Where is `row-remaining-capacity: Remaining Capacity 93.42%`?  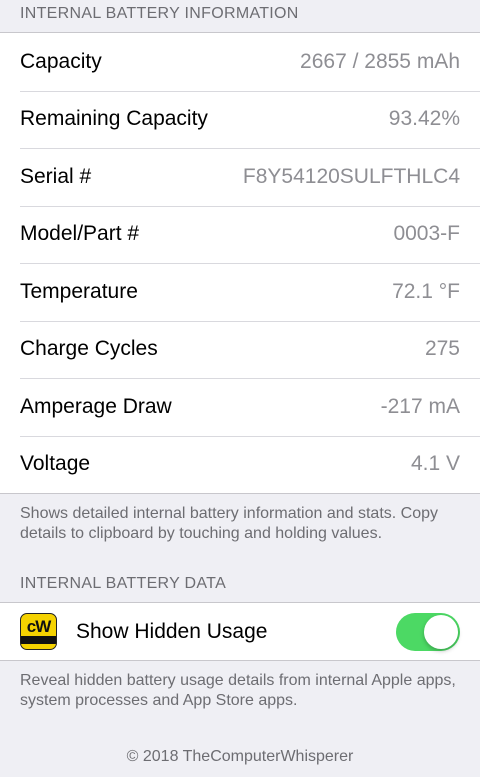
row-remaining-capacity: Remaining Capacity 93.42% is located at coordinates (240, 119).